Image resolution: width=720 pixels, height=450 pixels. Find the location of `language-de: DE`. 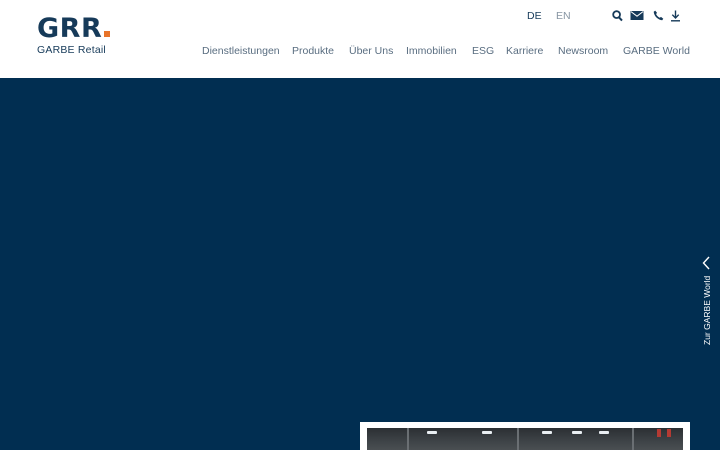

language-de: DE is located at coordinates (534, 16).